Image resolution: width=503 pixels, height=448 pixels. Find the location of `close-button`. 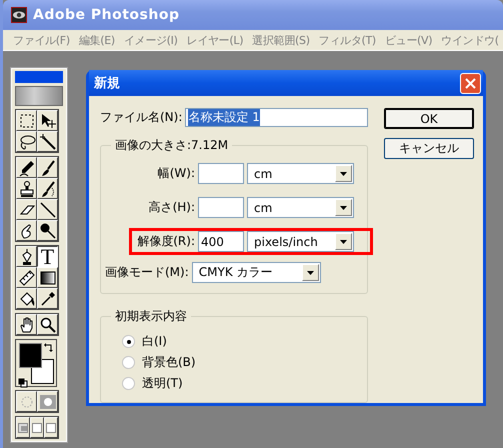

close-button is located at coordinates (470, 83).